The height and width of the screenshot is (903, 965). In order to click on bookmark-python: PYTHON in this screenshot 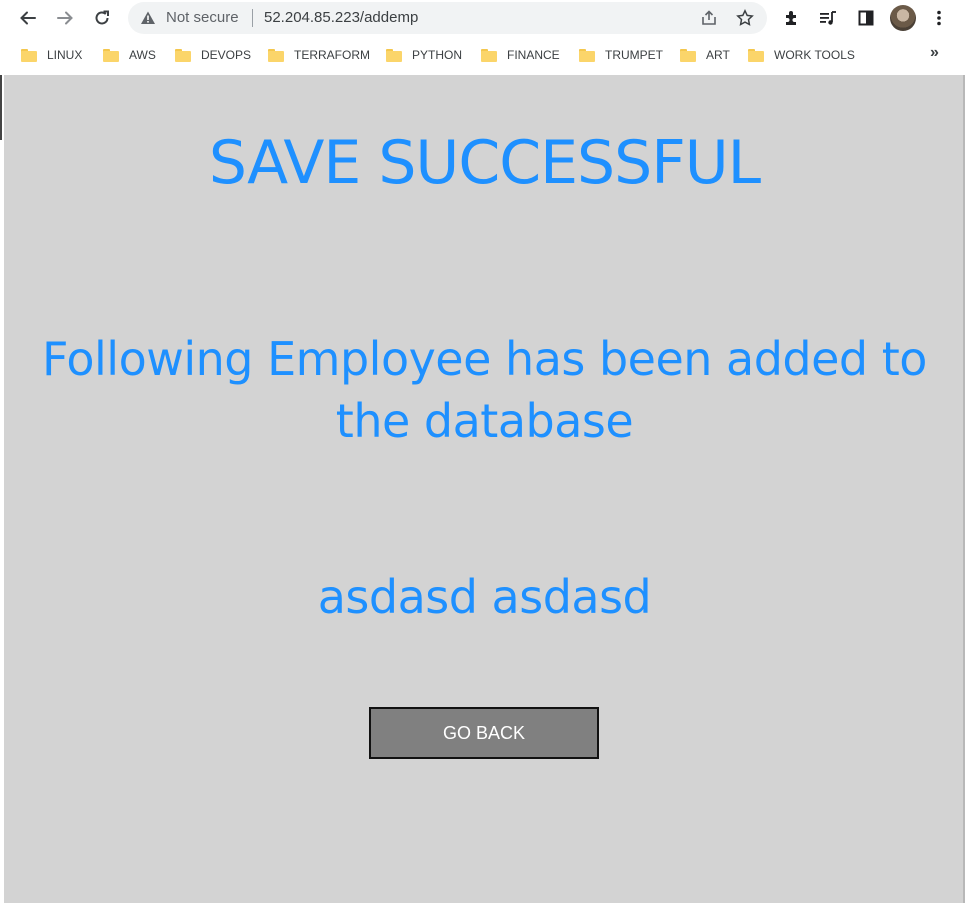, I will do `click(424, 55)`.